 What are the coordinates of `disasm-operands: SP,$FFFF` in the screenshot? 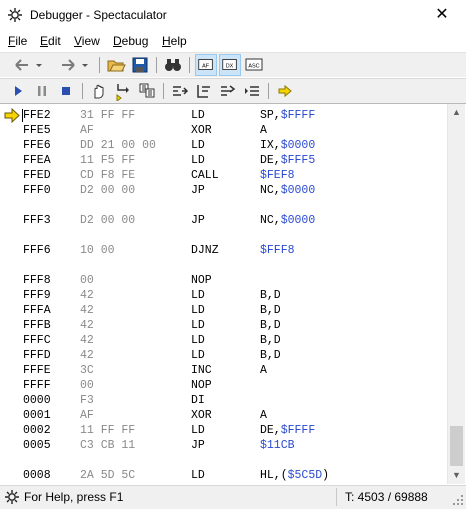 It's located at (288, 115).